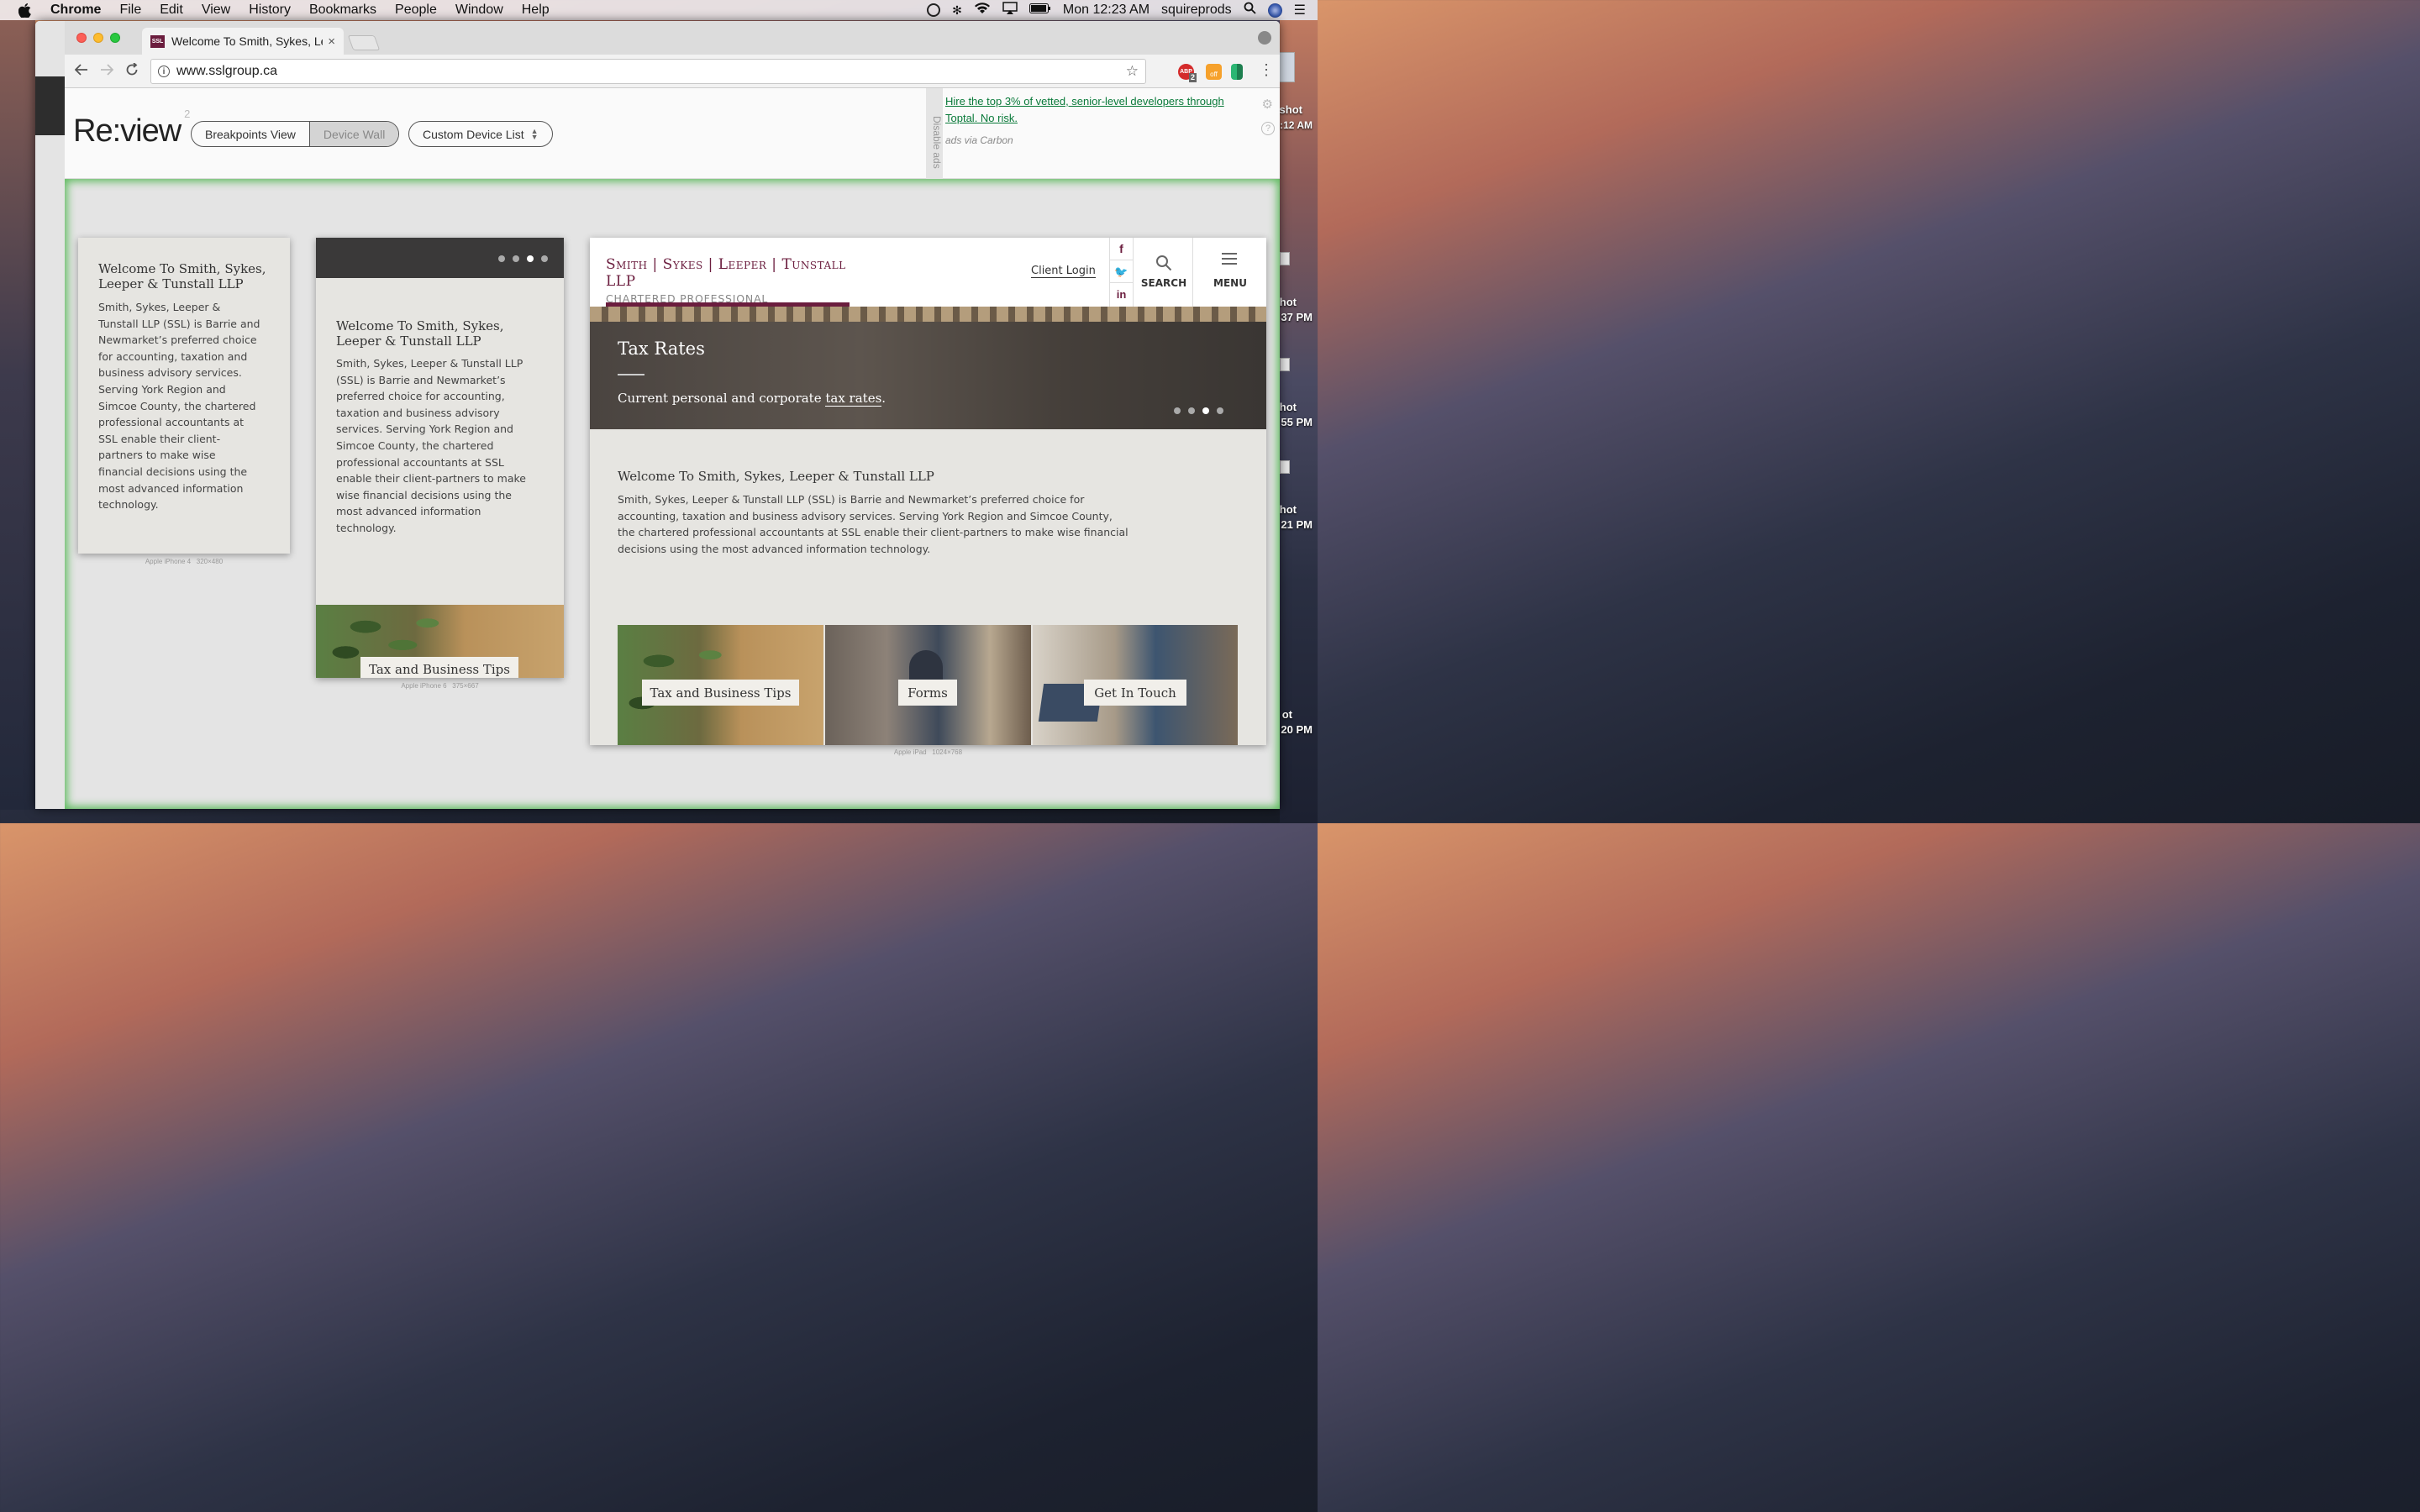 The image size is (2420, 1512). What do you see at coordinates (1063, 271) in the screenshot?
I see `client-login-link: Client Login` at bounding box center [1063, 271].